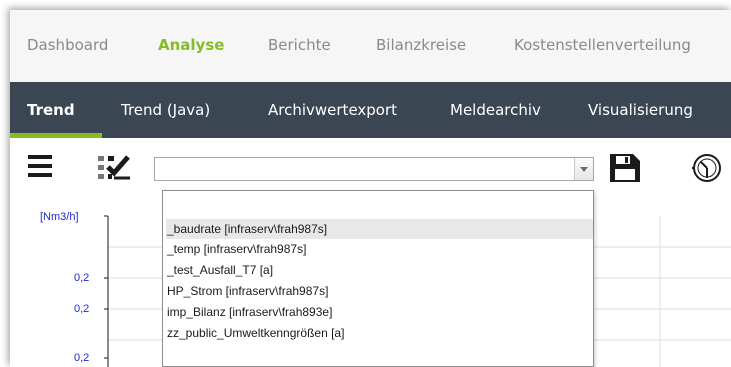 This screenshot has width=731, height=367. I want to click on nav-dashboard: Dashboard, so click(67, 45).